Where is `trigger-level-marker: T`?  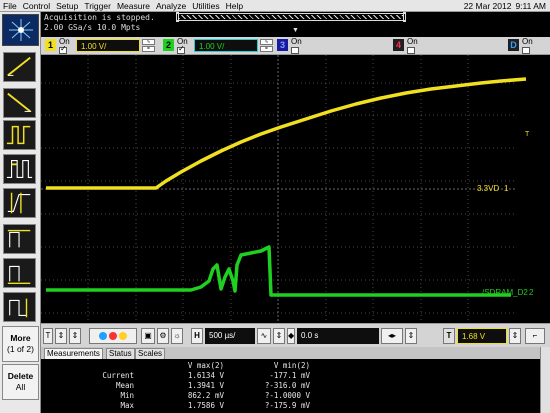
trigger-level-marker: T is located at coordinates (527, 134).